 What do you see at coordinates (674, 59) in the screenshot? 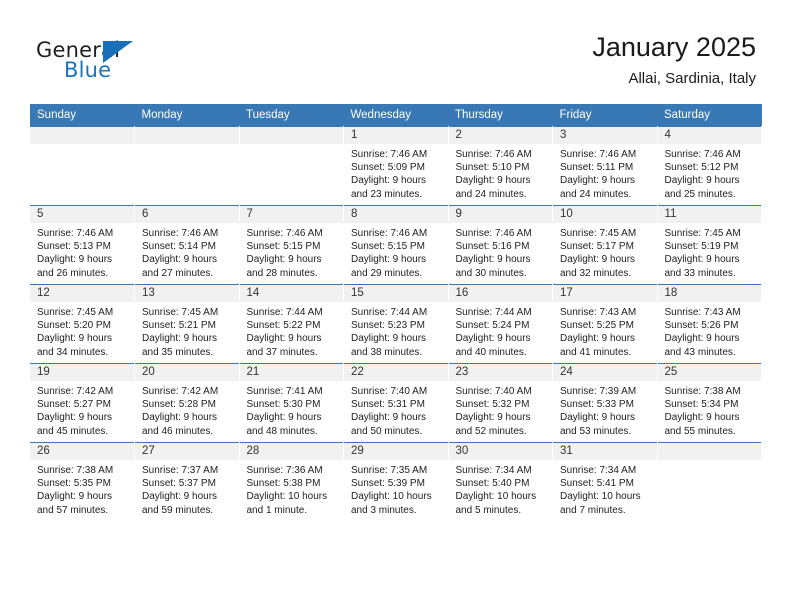
I see `title-block: January 2025 Allai, Sardinia, Italy` at bounding box center [674, 59].